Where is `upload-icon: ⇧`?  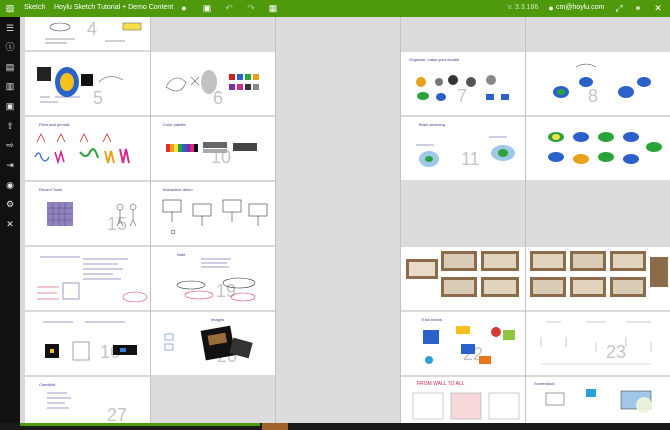
upload-icon: ⇧ is located at coordinates (10, 126).